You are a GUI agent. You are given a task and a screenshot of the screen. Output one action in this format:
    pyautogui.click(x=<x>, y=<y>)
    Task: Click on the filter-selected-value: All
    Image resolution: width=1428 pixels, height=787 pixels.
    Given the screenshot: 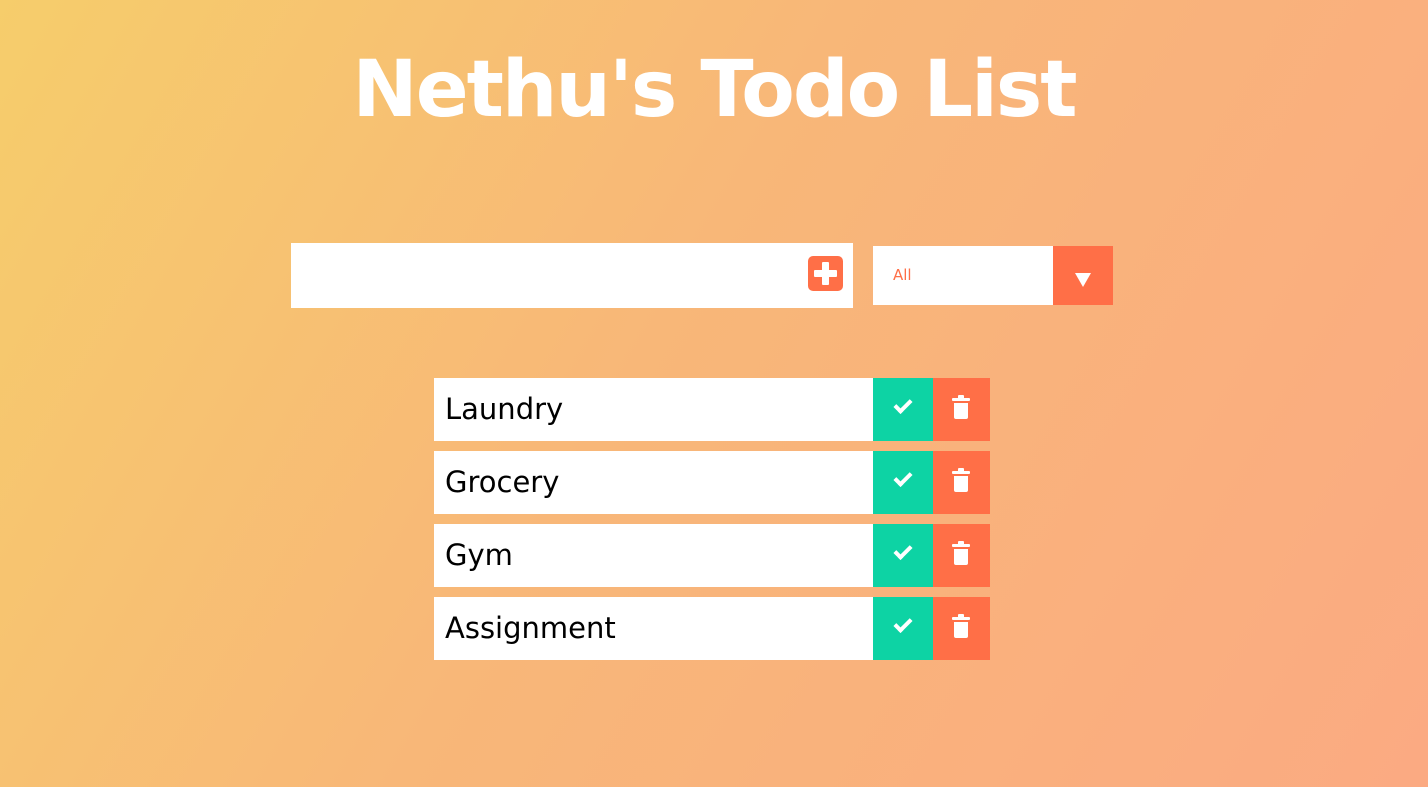 What is the action you would take?
    pyautogui.click(x=902, y=275)
    